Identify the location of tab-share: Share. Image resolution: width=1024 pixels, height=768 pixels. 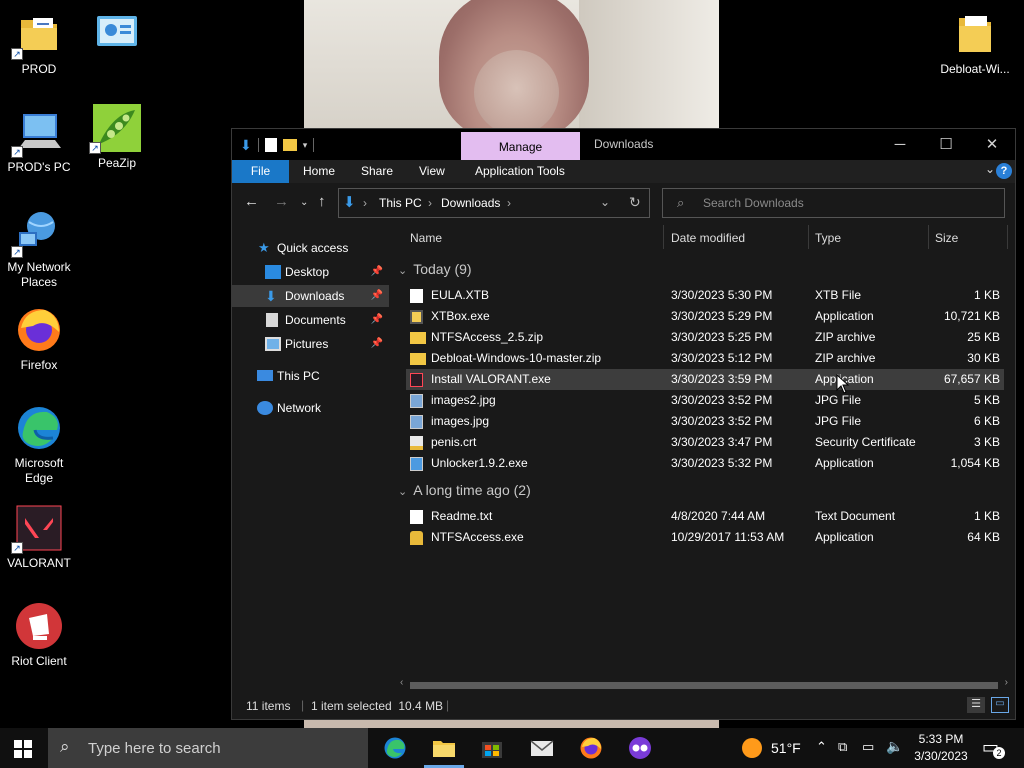
(377, 171).